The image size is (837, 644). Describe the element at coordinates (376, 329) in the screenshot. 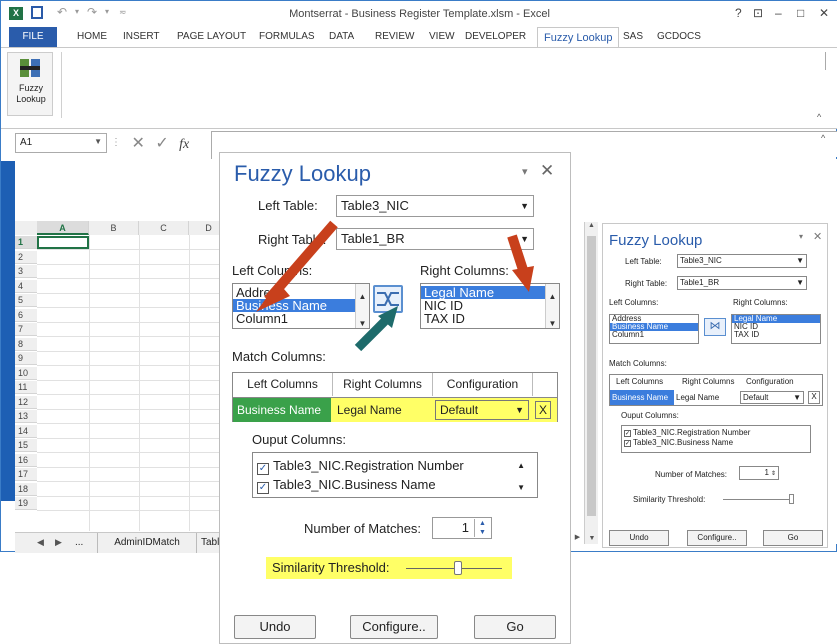

I see `teal-arrow-icon` at that location.